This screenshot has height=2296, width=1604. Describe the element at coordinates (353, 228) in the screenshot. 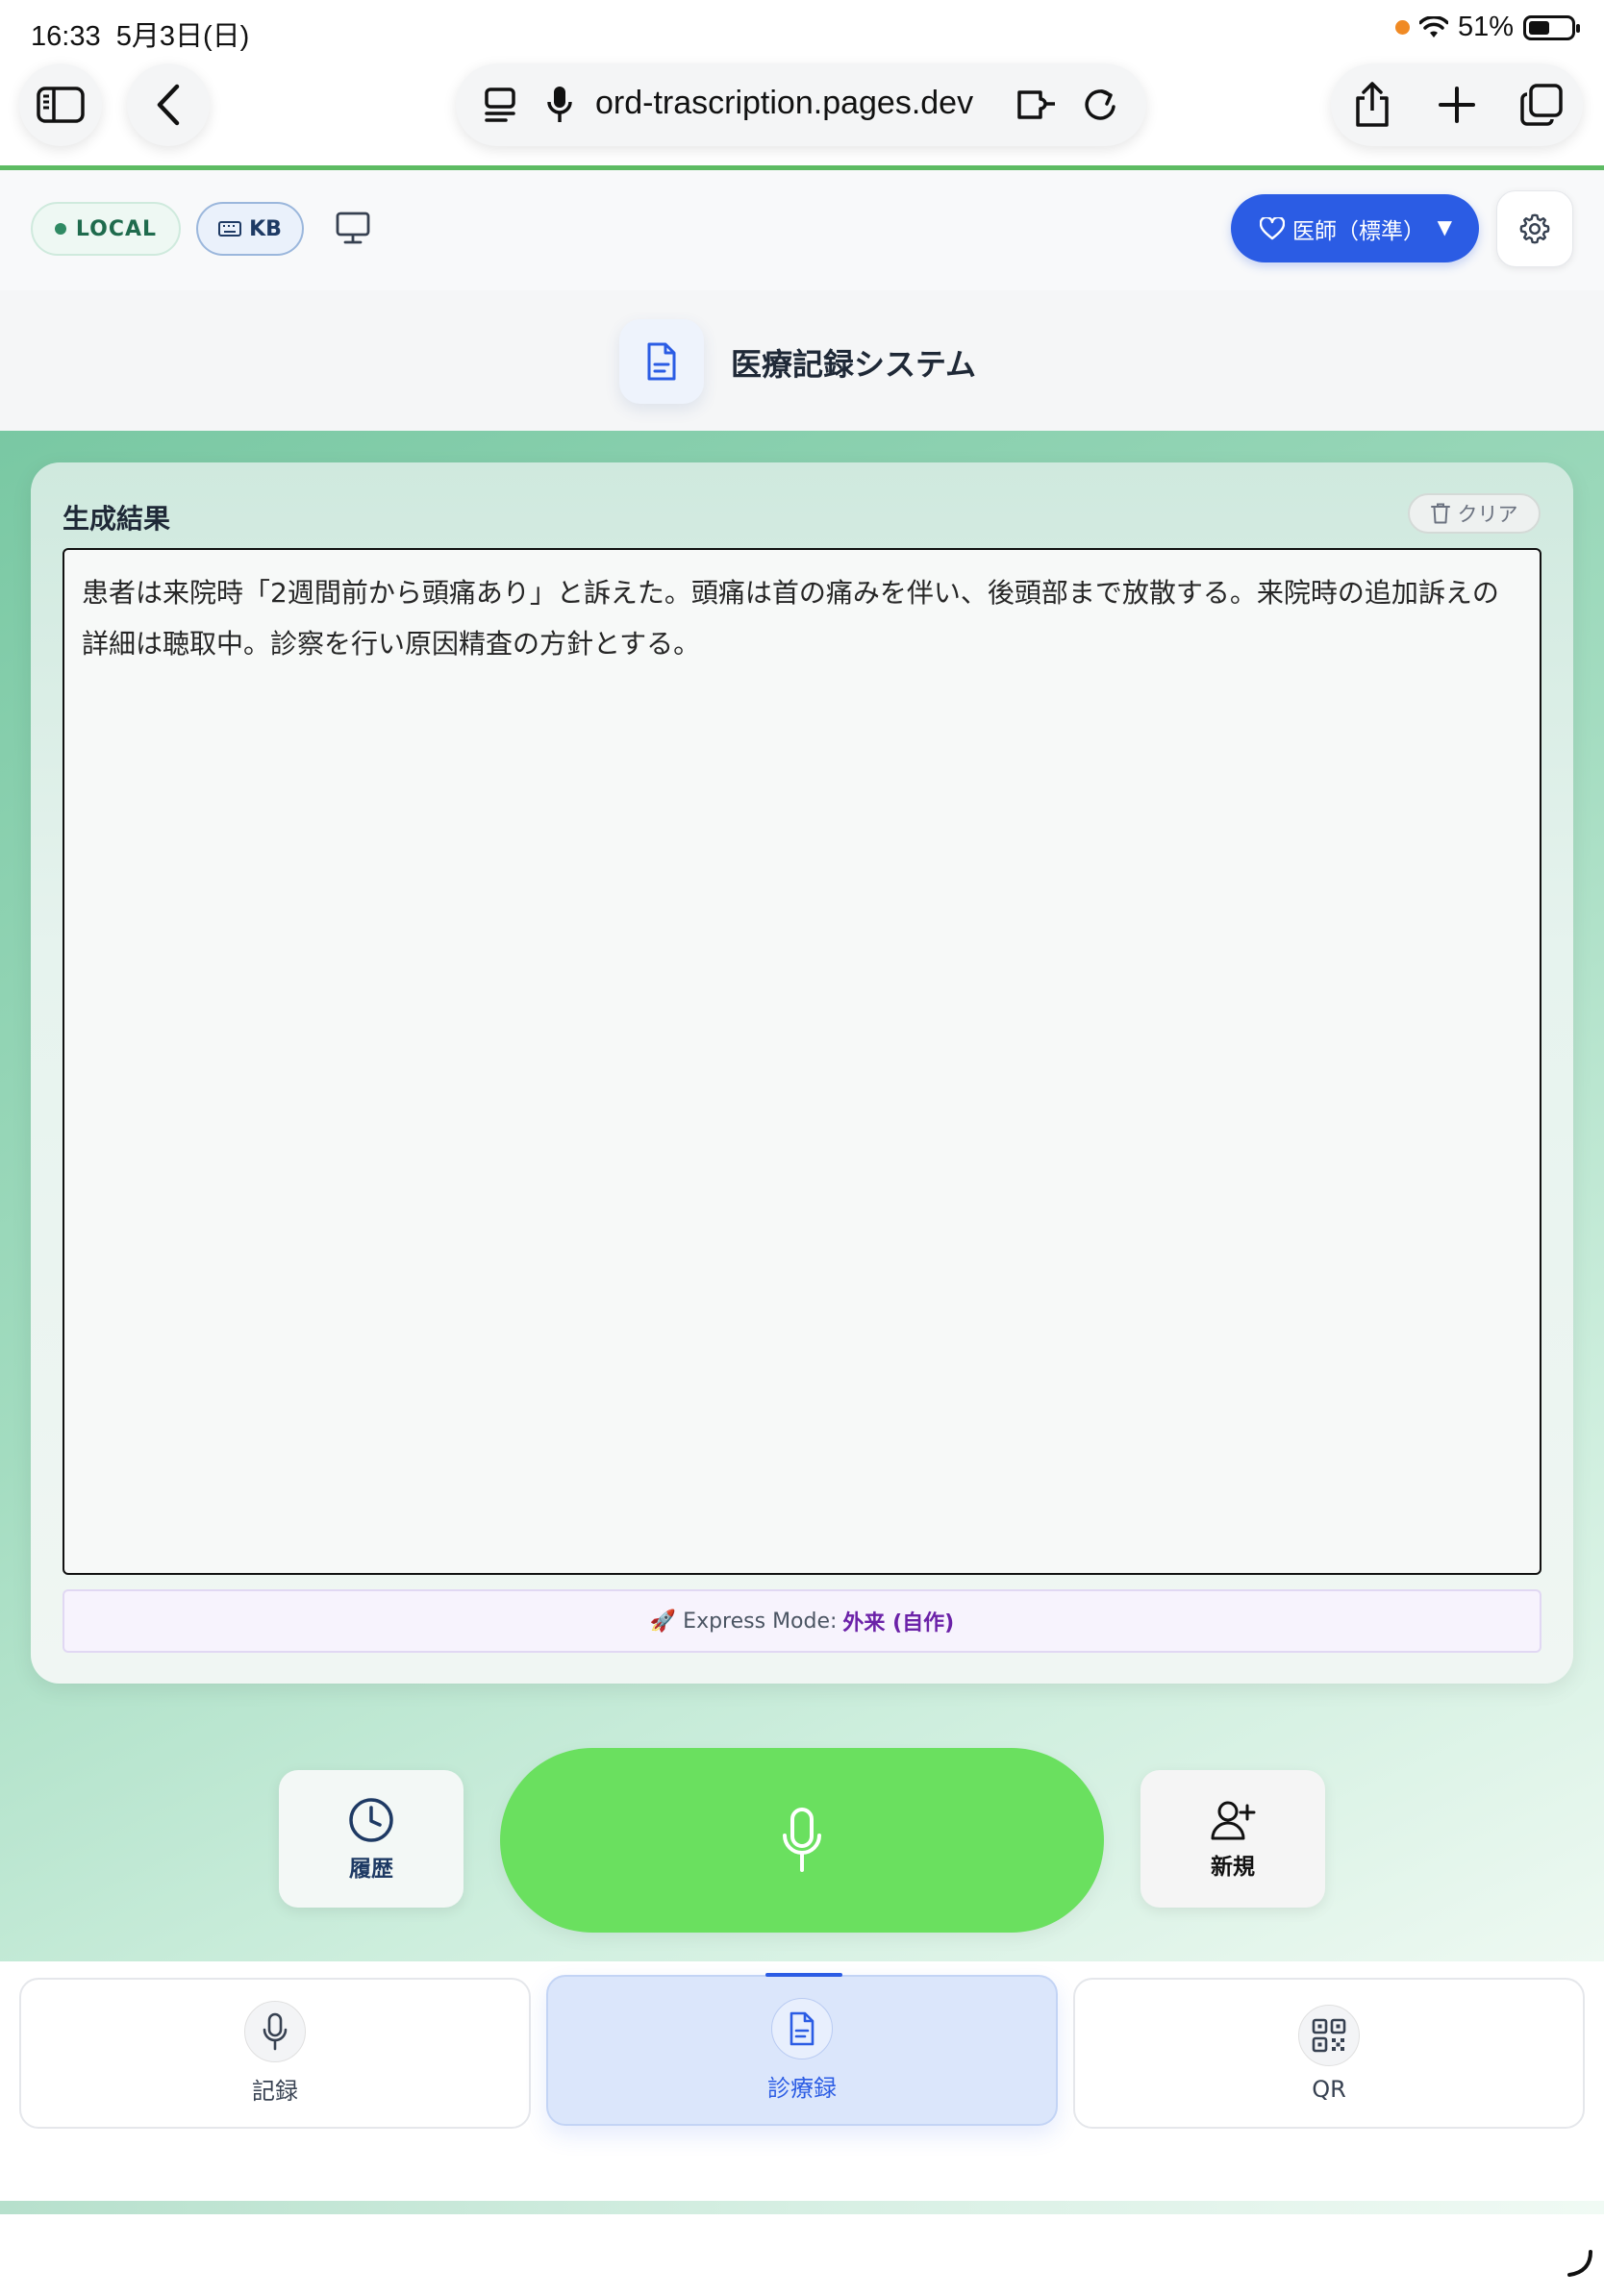

I see `monitor-icon` at that location.